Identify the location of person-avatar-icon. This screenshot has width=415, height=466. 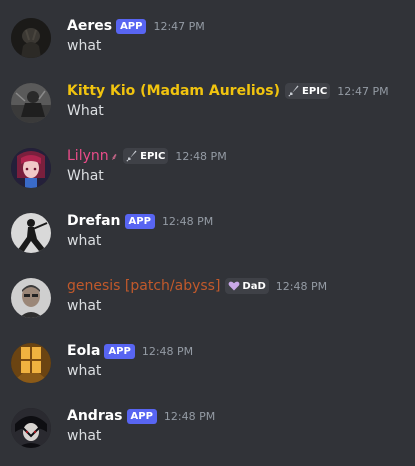
(31, 298).